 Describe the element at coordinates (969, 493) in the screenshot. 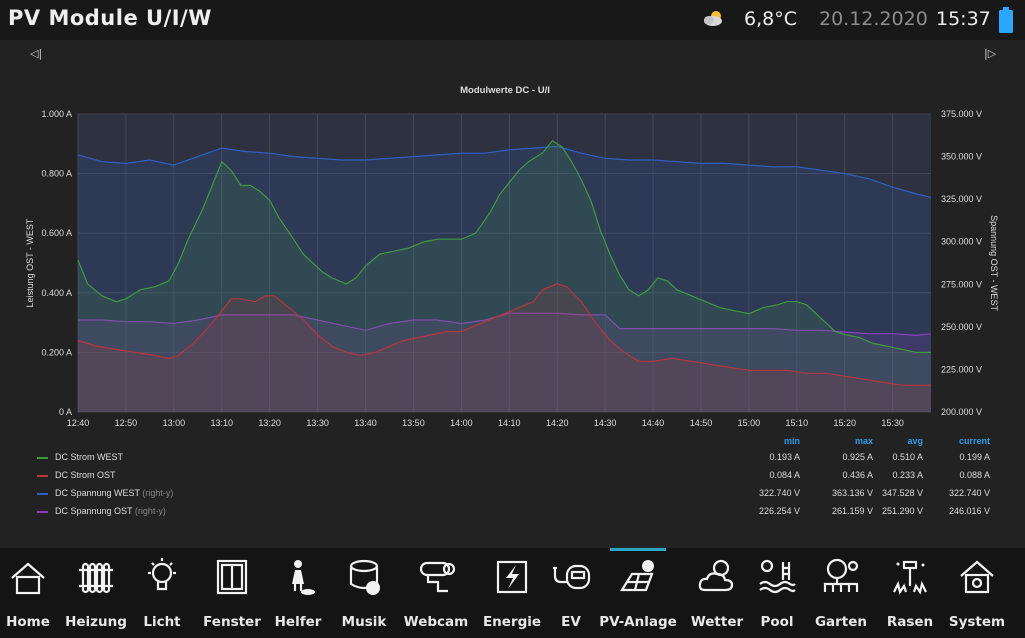

I see `legend-value-current: 322.740 V` at that location.